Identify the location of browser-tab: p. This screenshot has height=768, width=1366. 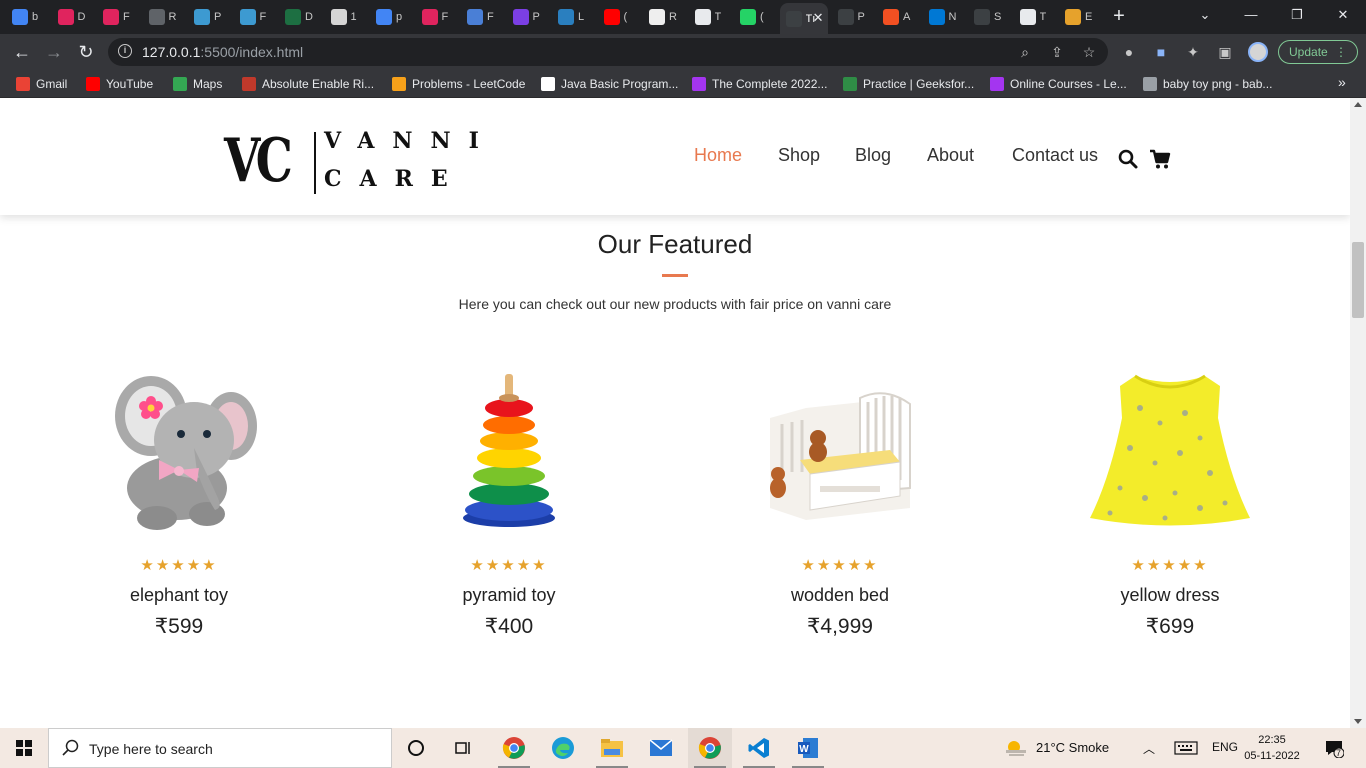
(388, 17).